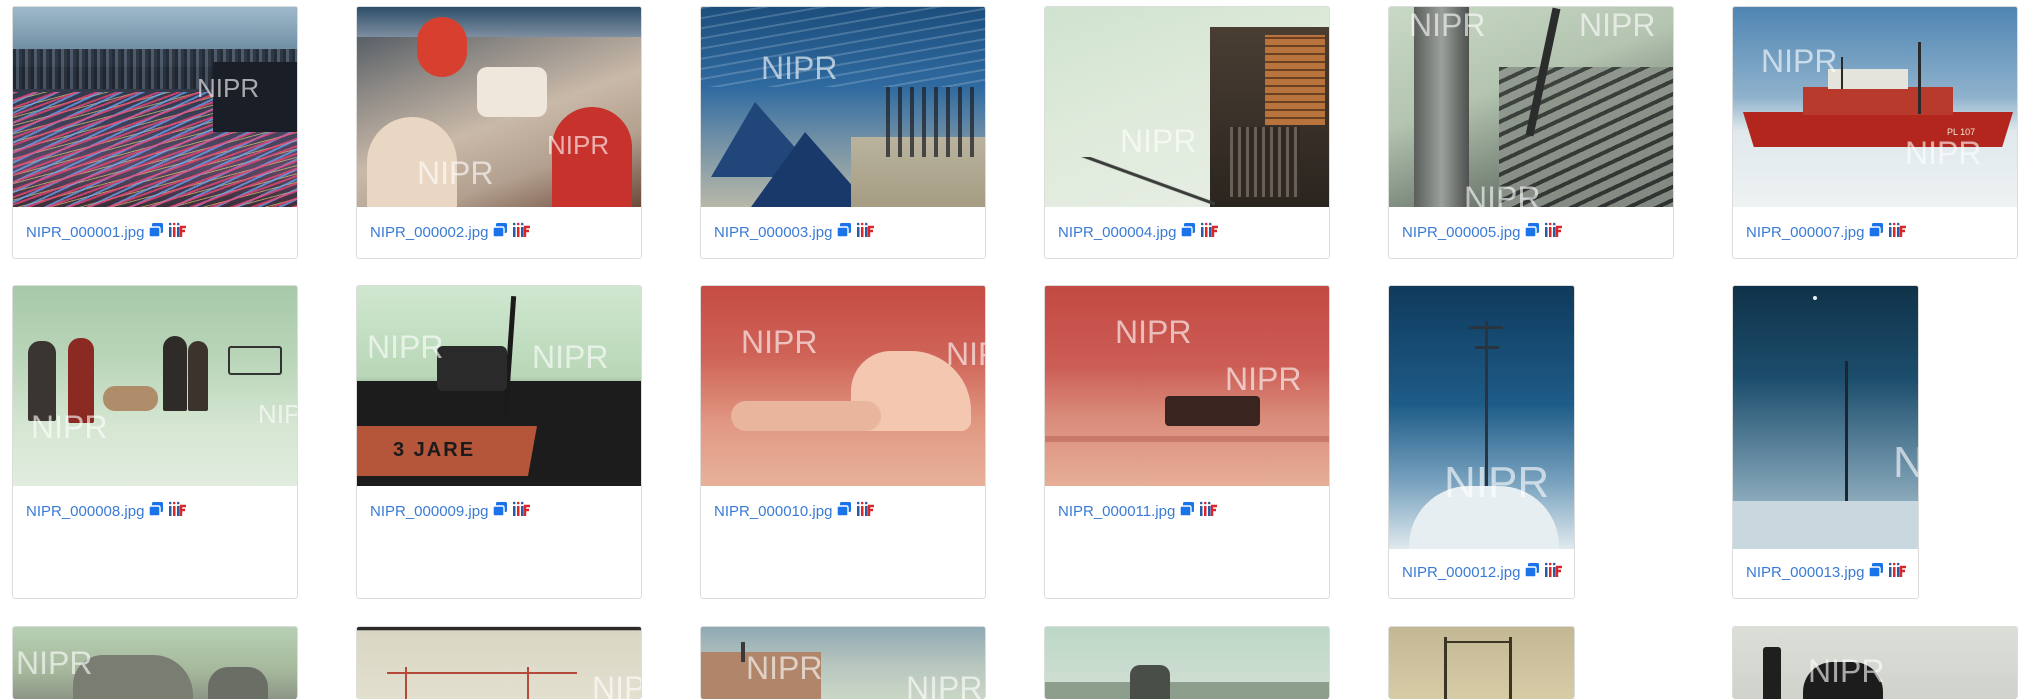  What do you see at coordinates (429, 511) in the screenshot?
I see `filename-link: NIPR_000009.jpg` at bounding box center [429, 511].